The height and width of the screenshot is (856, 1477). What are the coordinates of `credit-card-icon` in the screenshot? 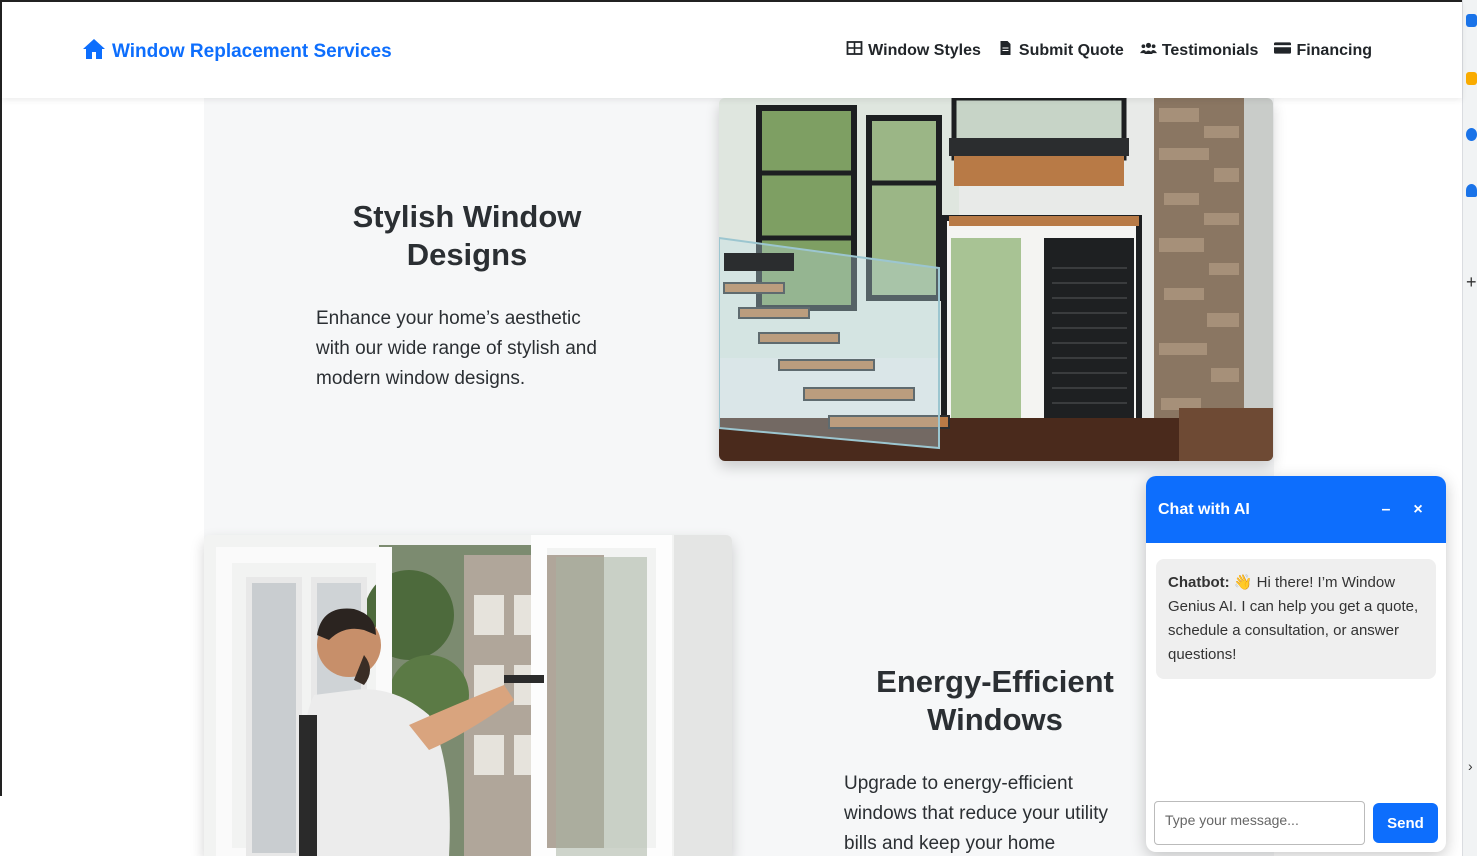 It's located at (1283, 50).